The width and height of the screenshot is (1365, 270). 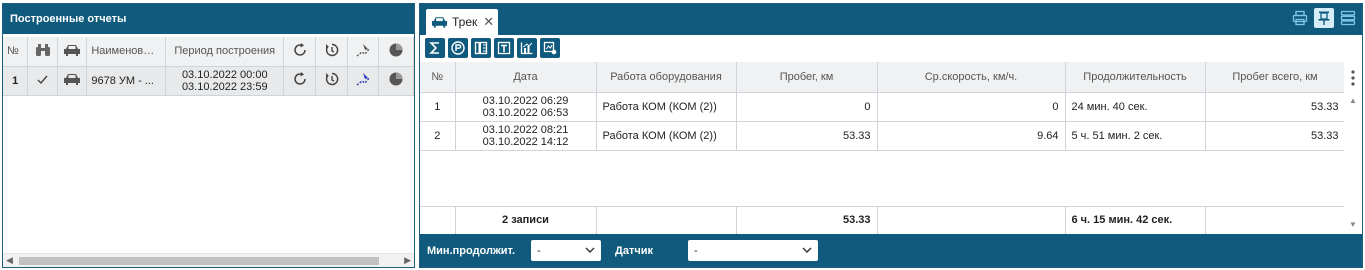 What do you see at coordinates (435, 48) in the screenshot?
I see `sum-icon` at bounding box center [435, 48].